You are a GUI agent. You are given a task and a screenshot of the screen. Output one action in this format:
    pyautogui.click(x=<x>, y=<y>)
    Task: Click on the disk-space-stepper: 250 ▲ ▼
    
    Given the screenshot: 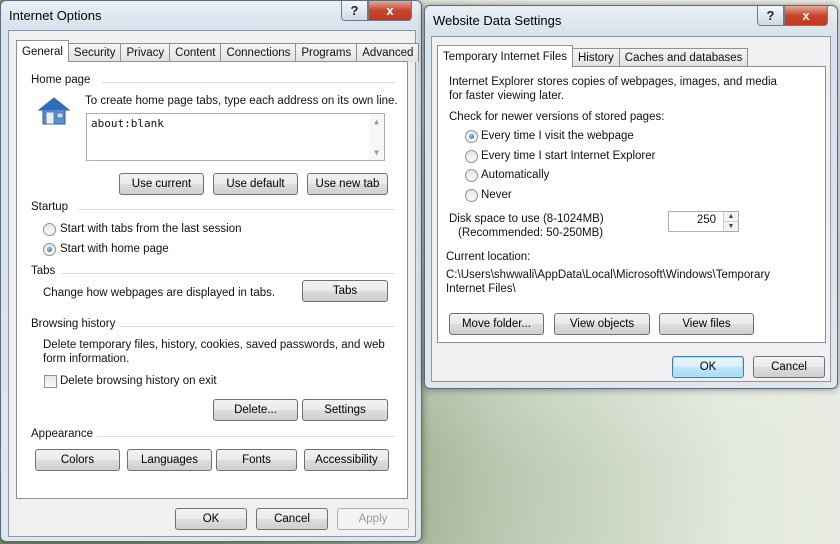 What is the action you would take?
    pyautogui.click(x=703, y=221)
    